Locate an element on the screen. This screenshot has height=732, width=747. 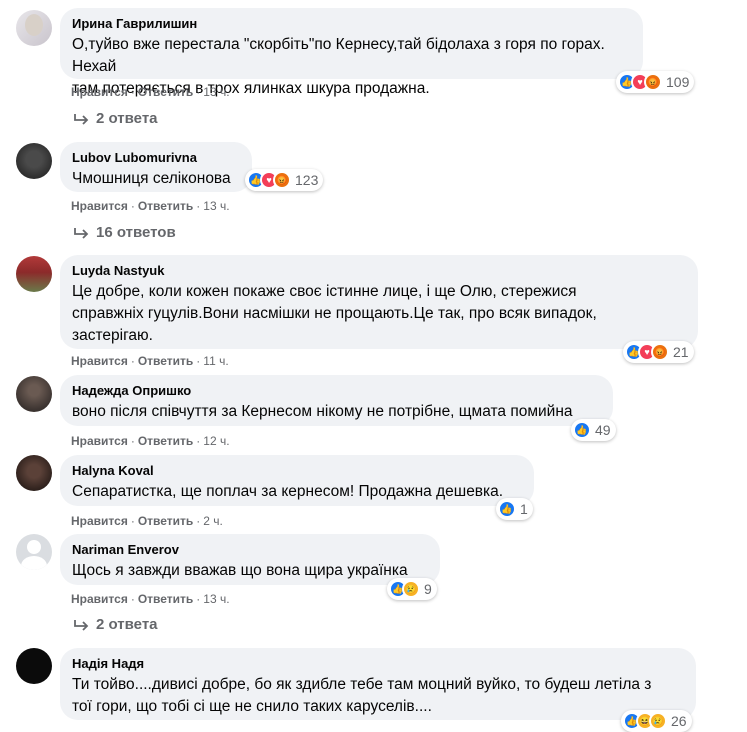
reaction-count: 1 is located at coordinates (524, 509).